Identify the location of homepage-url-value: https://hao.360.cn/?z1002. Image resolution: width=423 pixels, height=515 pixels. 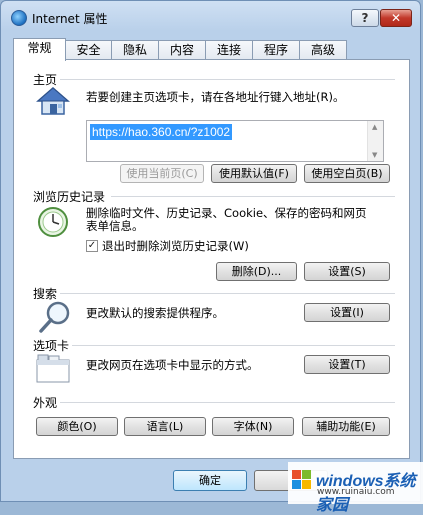
(161, 132).